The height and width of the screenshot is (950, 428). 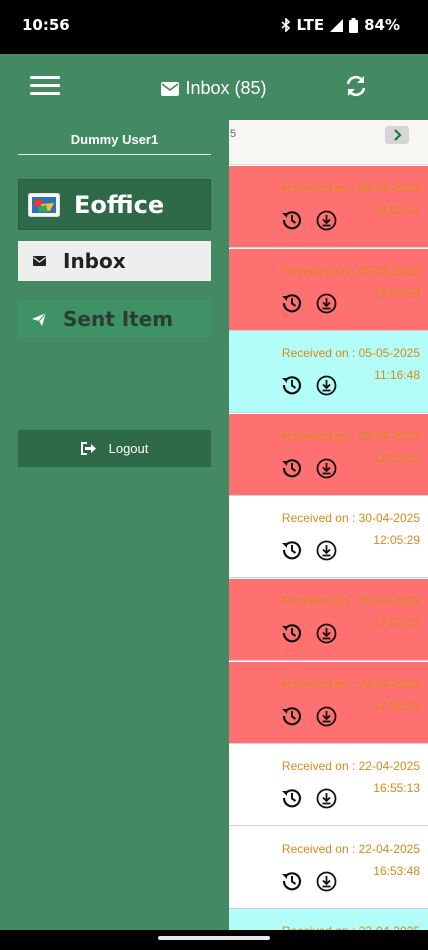 What do you see at coordinates (337, 25) in the screenshot?
I see `signal-icon` at bounding box center [337, 25].